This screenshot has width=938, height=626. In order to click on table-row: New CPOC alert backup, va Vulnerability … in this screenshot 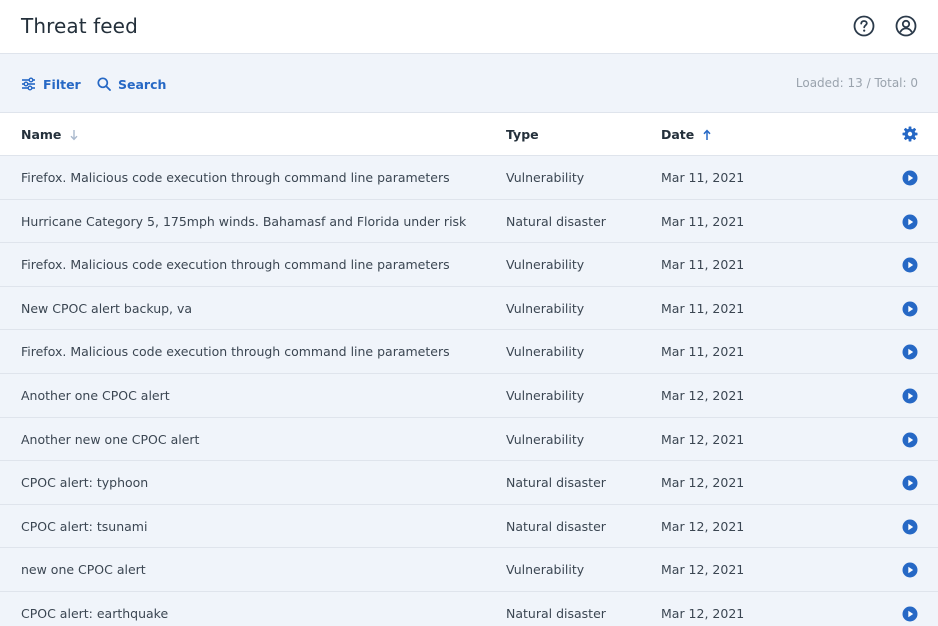, I will do `click(469, 308)`.